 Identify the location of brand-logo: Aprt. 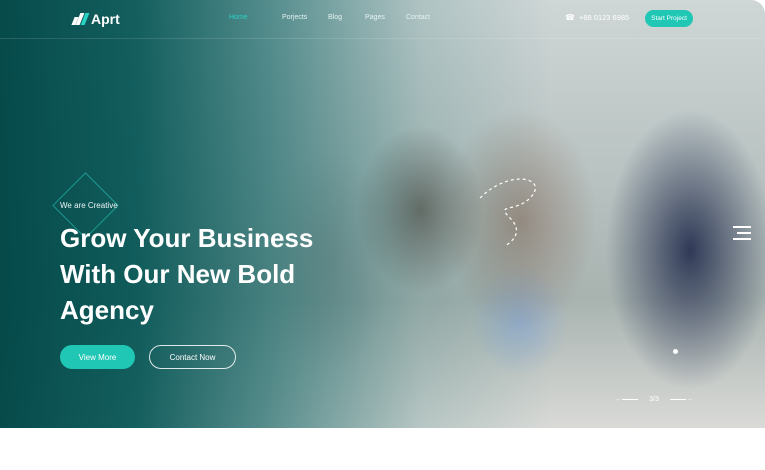
(95, 19).